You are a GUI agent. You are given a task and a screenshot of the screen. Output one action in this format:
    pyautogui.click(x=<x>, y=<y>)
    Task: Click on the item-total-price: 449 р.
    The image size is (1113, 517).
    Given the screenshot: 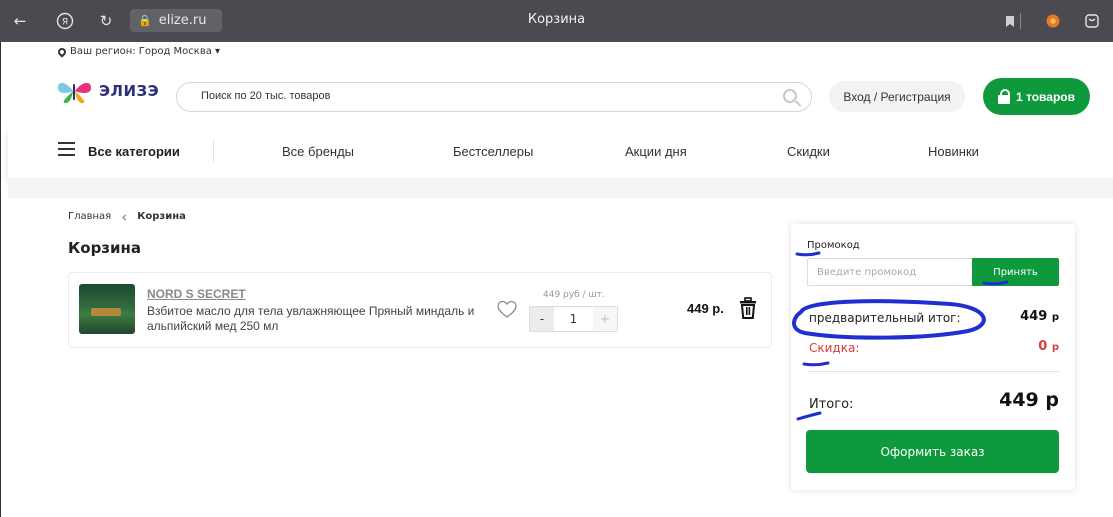 What is the action you would take?
    pyautogui.click(x=705, y=308)
    